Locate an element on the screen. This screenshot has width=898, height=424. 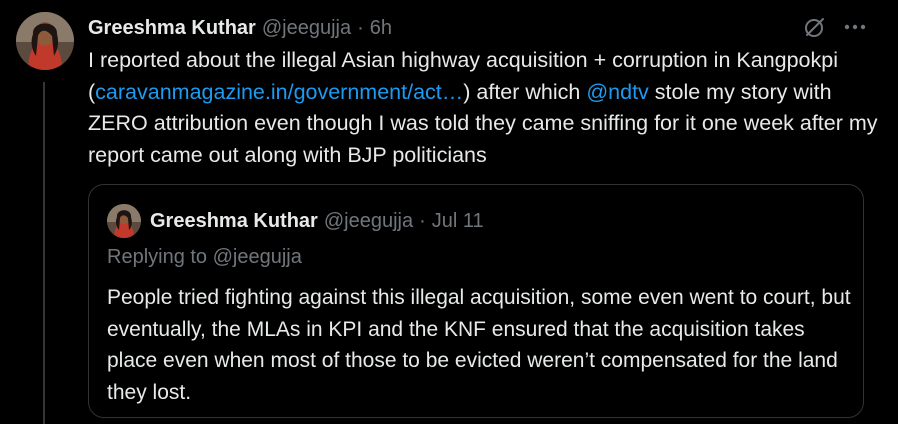
author-name: Greeshma Kuthar is located at coordinates (172, 28).